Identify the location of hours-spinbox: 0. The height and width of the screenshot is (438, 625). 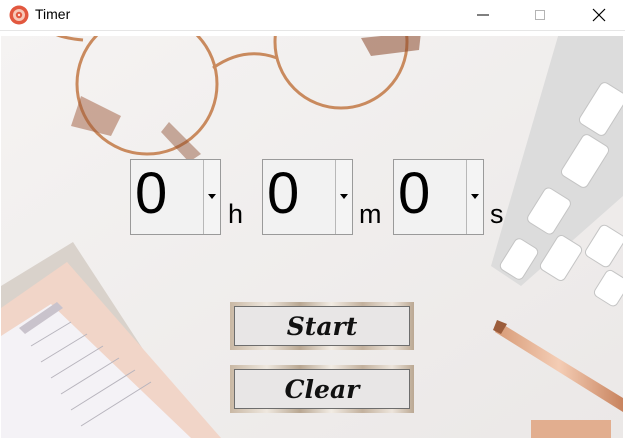
(175, 197).